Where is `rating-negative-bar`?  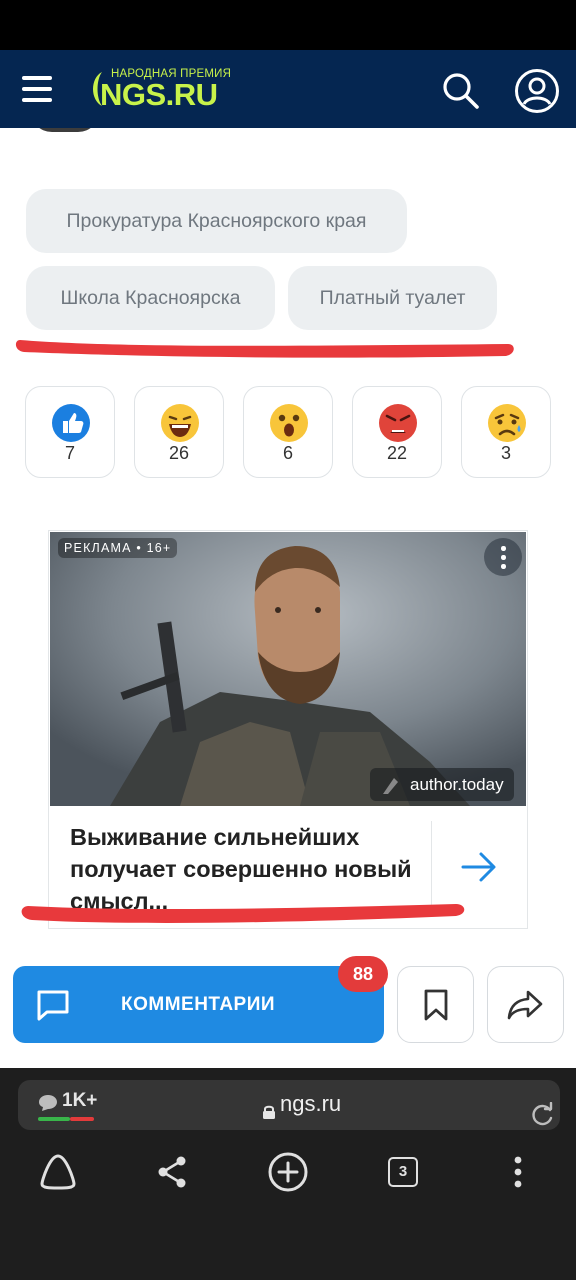 rating-negative-bar is located at coordinates (82, 1119).